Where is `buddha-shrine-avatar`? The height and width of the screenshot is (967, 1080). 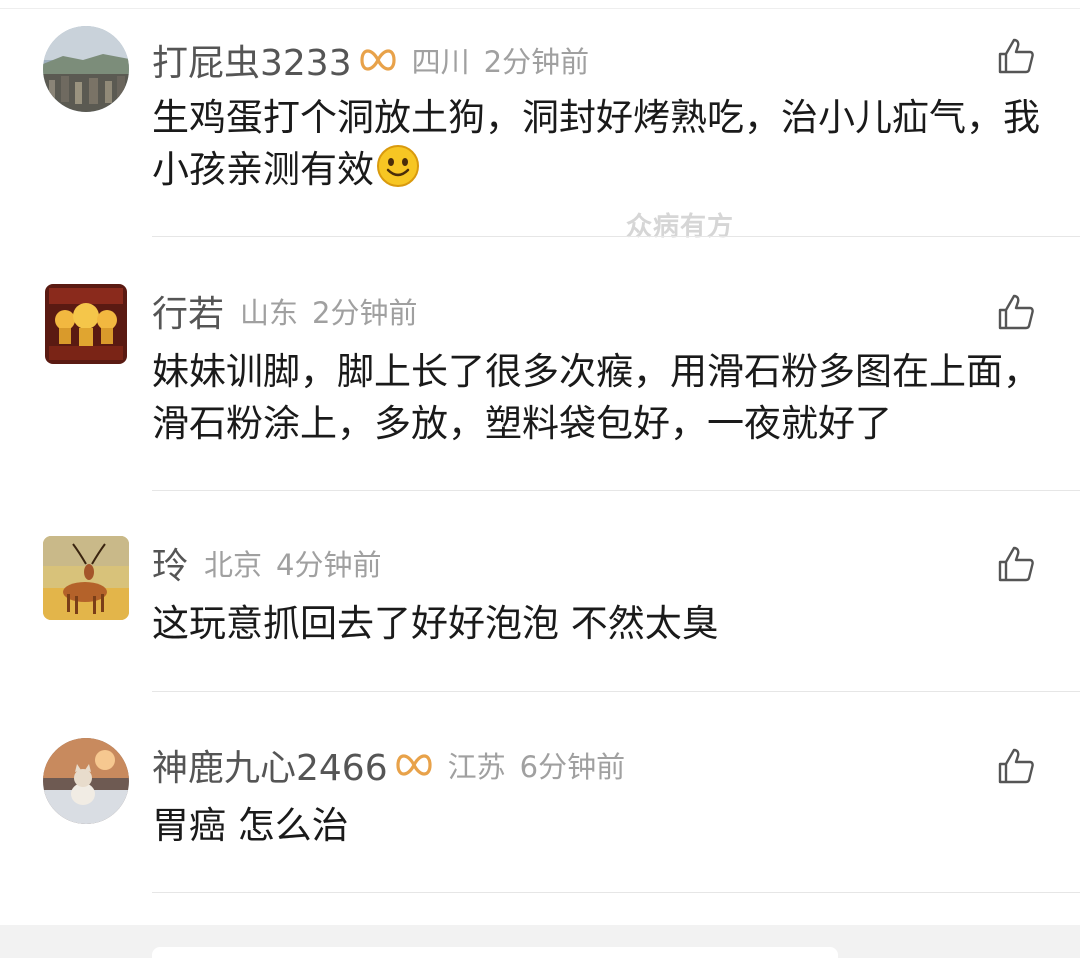
buddha-shrine-avatar is located at coordinates (86, 324).